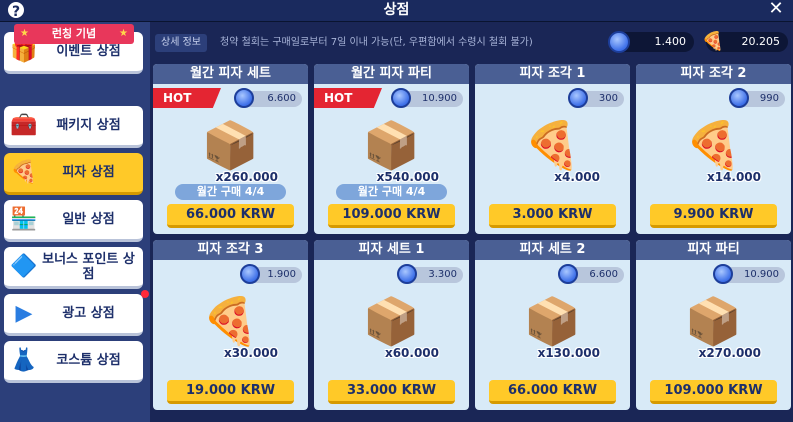 The image size is (793, 422). Describe the element at coordinates (757, 98) in the screenshot. I see `gem-price: 990` at that location.